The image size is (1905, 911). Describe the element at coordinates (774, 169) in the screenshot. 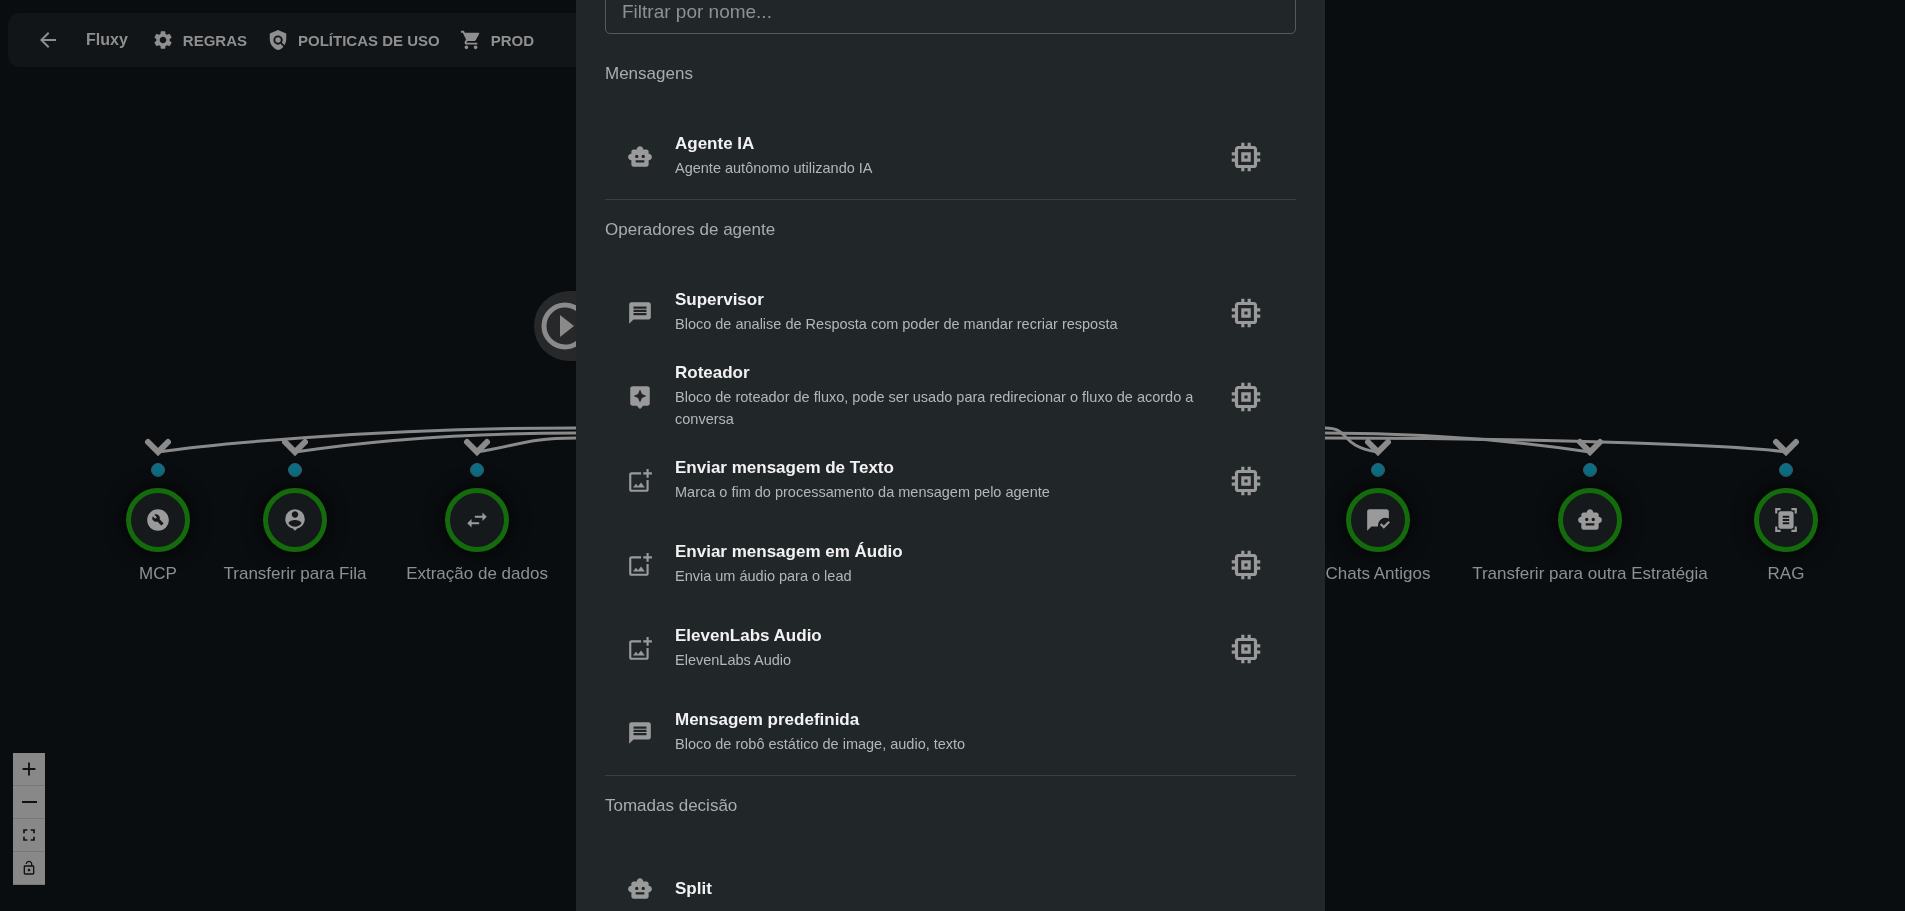

I see `block-description: Agente autônomo utilizando IA` at that location.